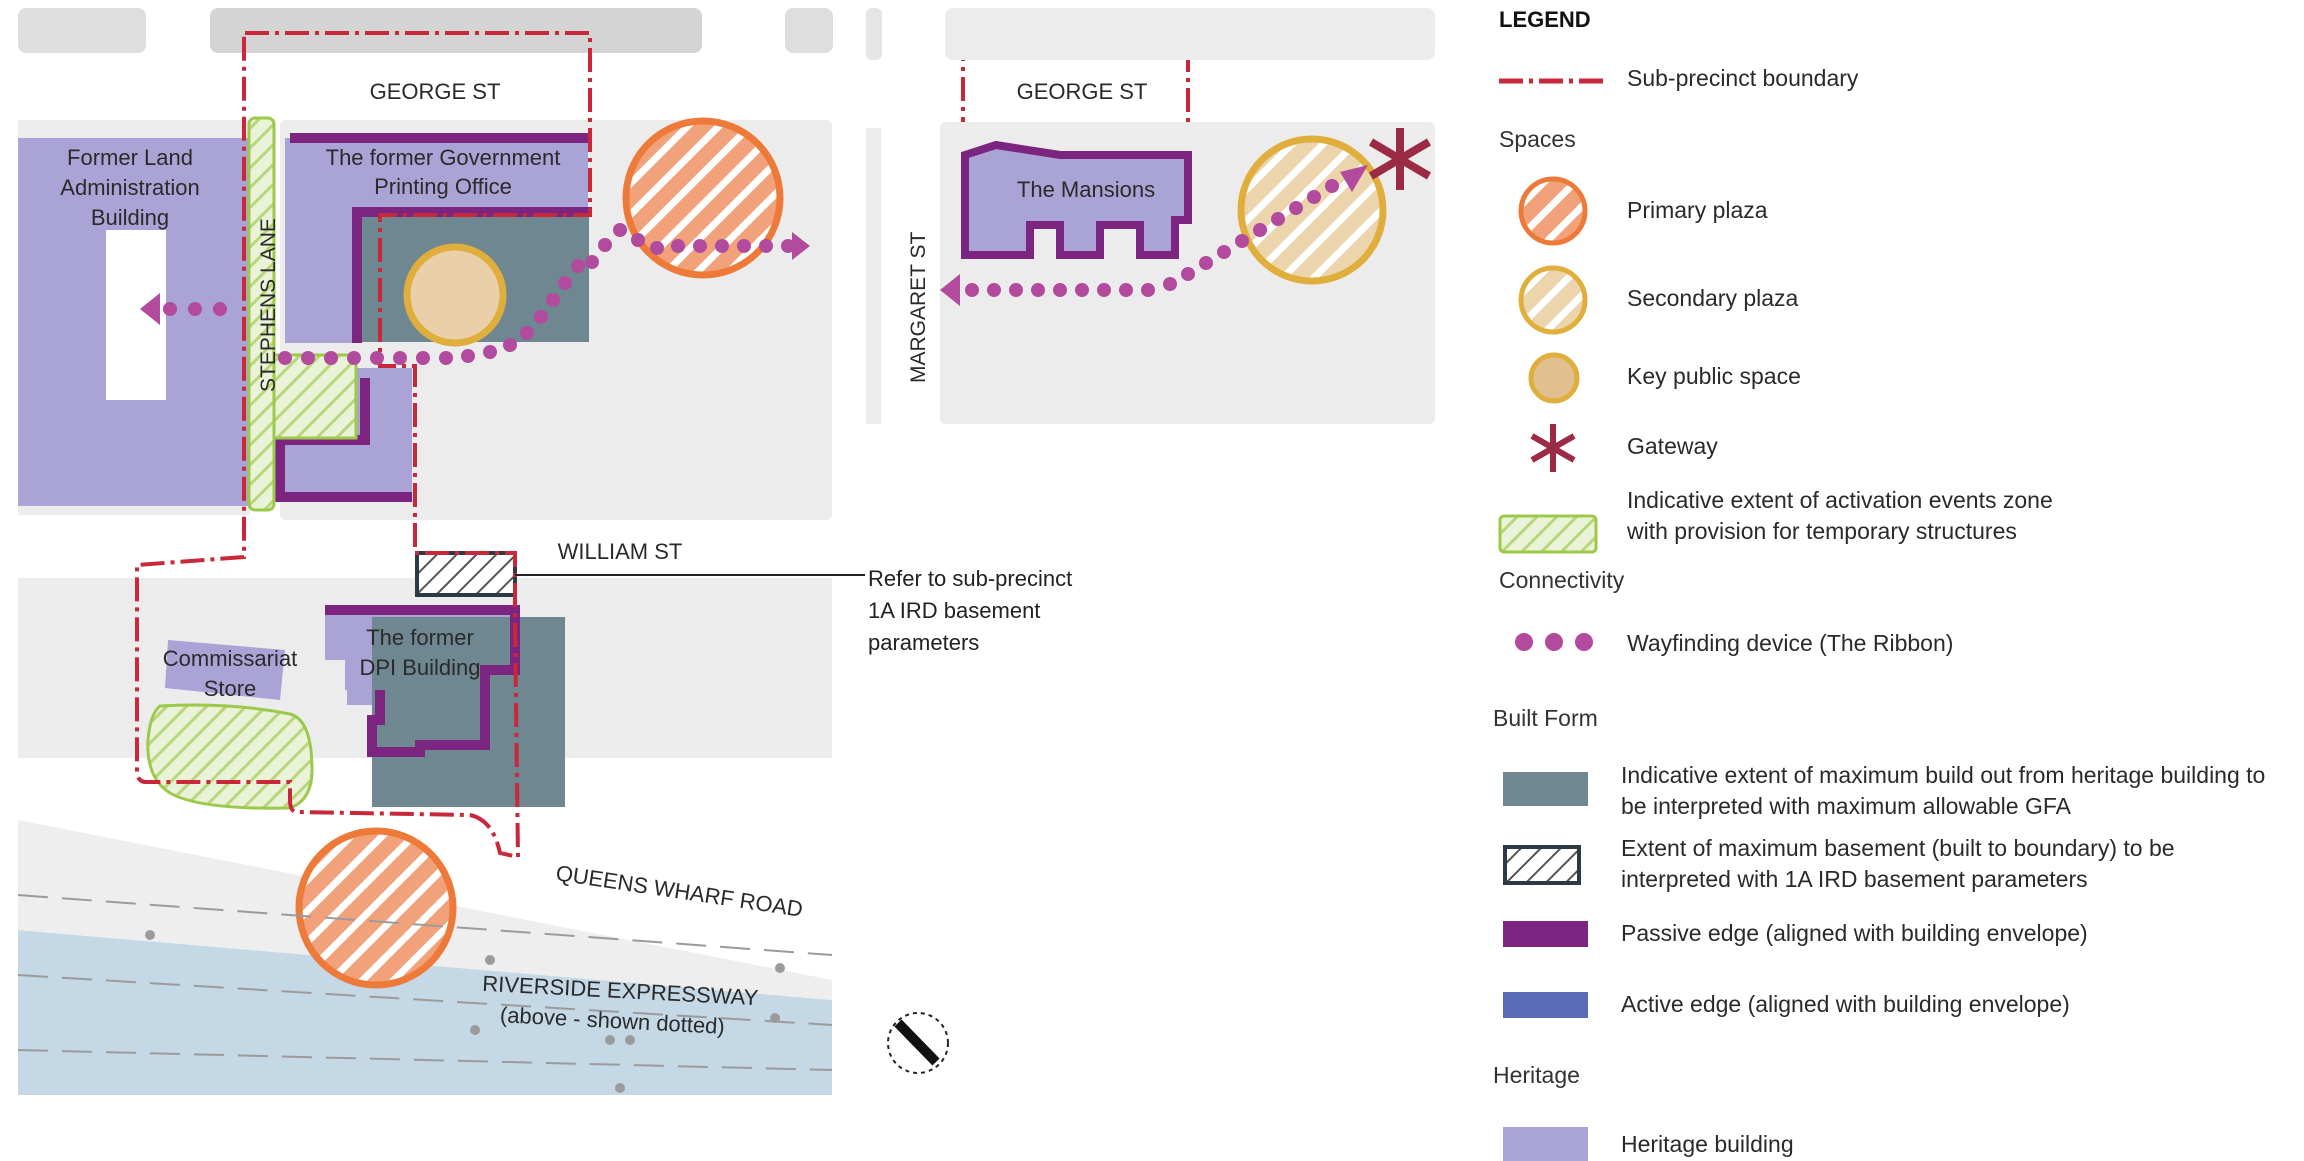 This screenshot has height=1161, width=2304. What do you see at coordinates (1545, 934) in the screenshot?
I see `passive-edge-swatch` at bounding box center [1545, 934].